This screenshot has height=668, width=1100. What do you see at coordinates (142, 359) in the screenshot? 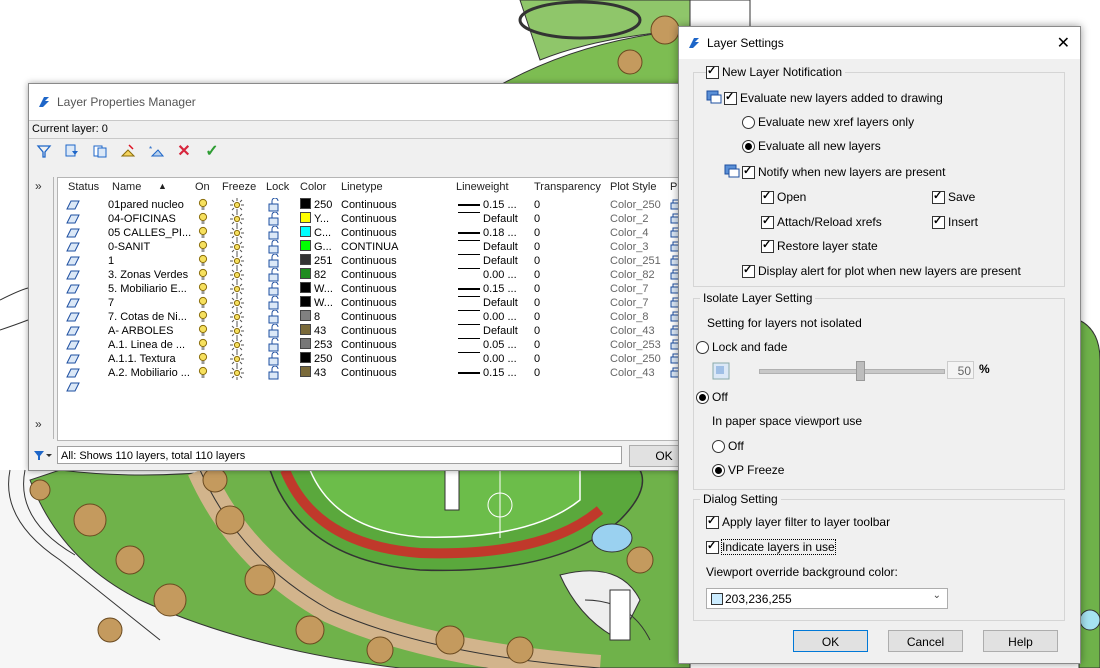
I see `layer-name: A.1.1. Textura` at bounding box center [142, 359].